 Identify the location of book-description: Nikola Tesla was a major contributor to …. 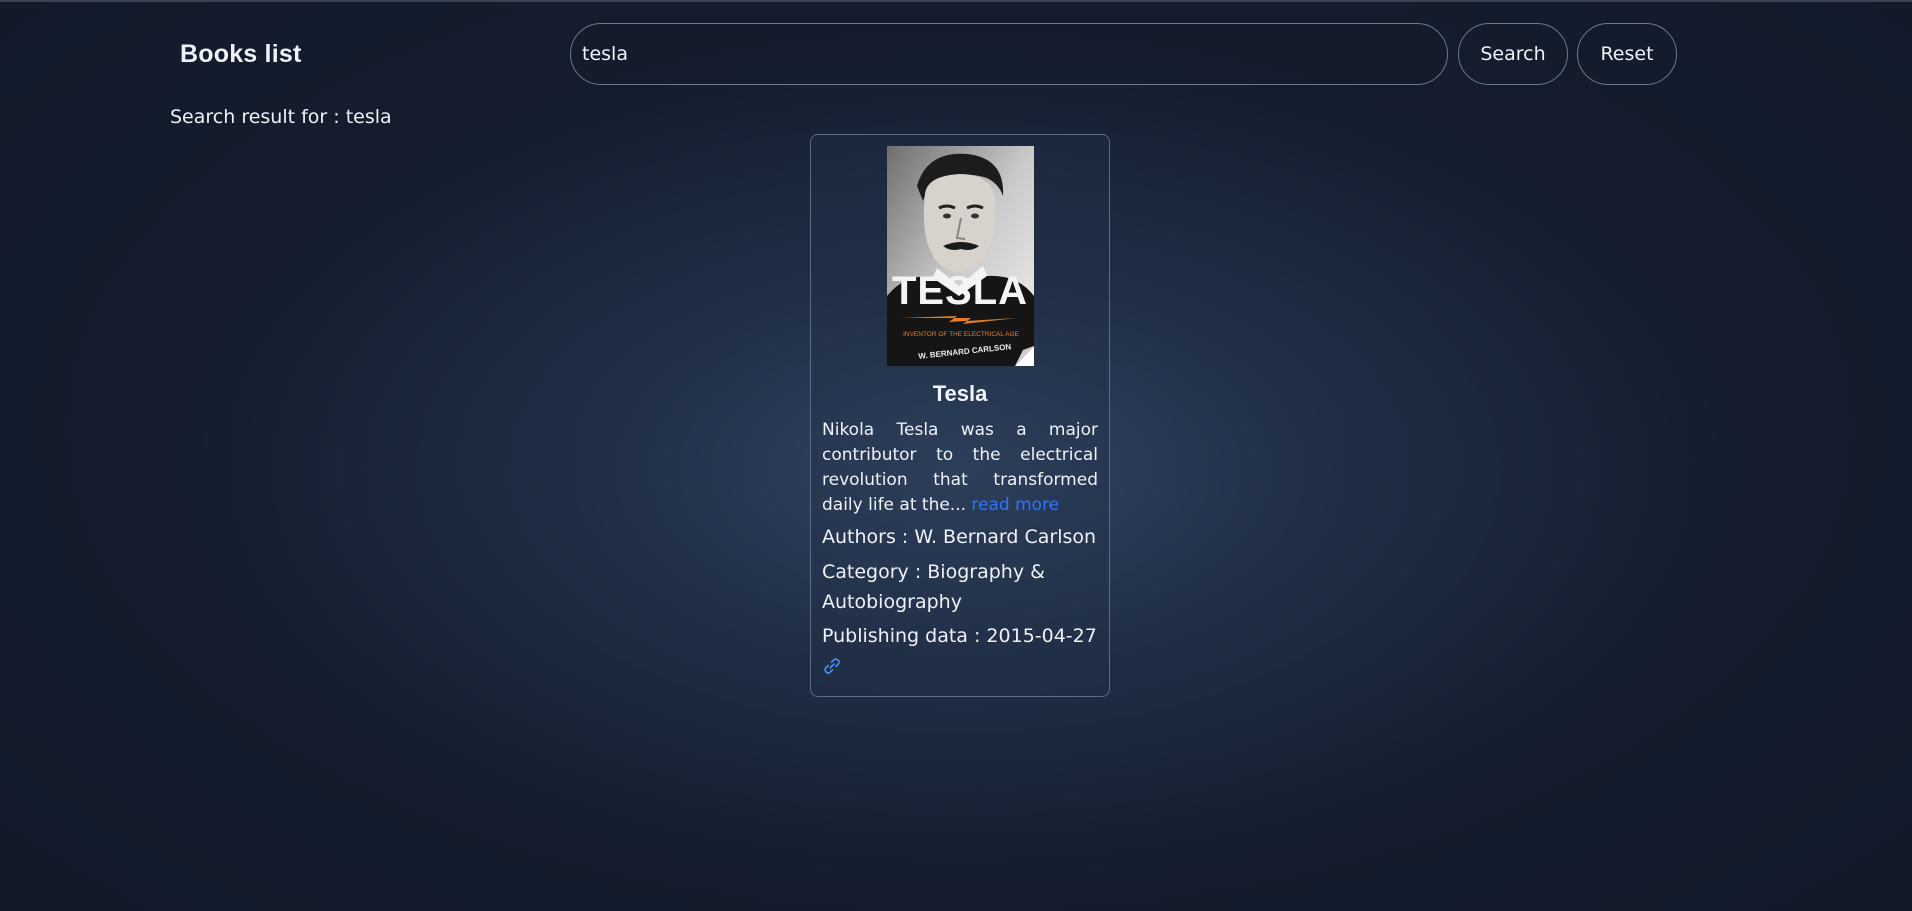
(960, 468).